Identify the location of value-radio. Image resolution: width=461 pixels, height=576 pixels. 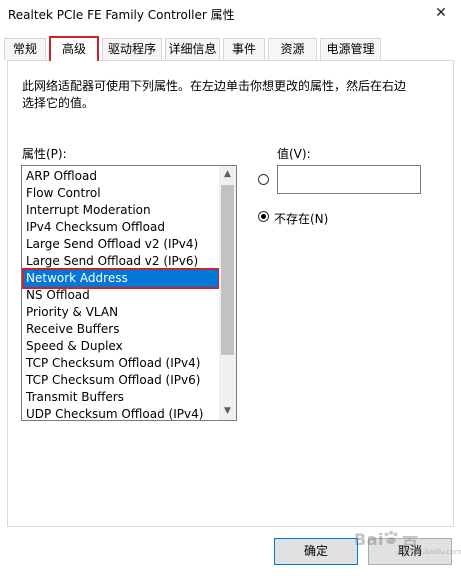
(263, 179).